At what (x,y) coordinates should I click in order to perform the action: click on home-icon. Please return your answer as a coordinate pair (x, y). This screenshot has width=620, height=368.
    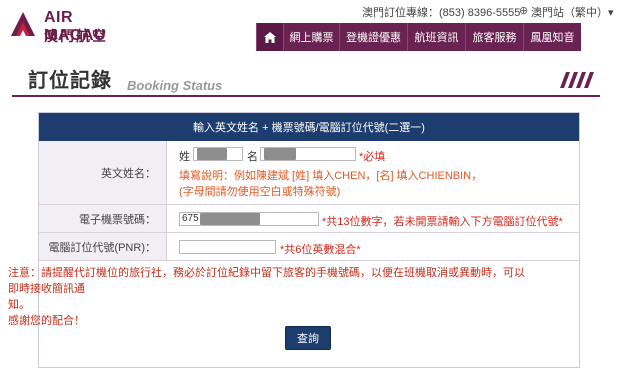
    Looking at the image, I should click on (270, 37).